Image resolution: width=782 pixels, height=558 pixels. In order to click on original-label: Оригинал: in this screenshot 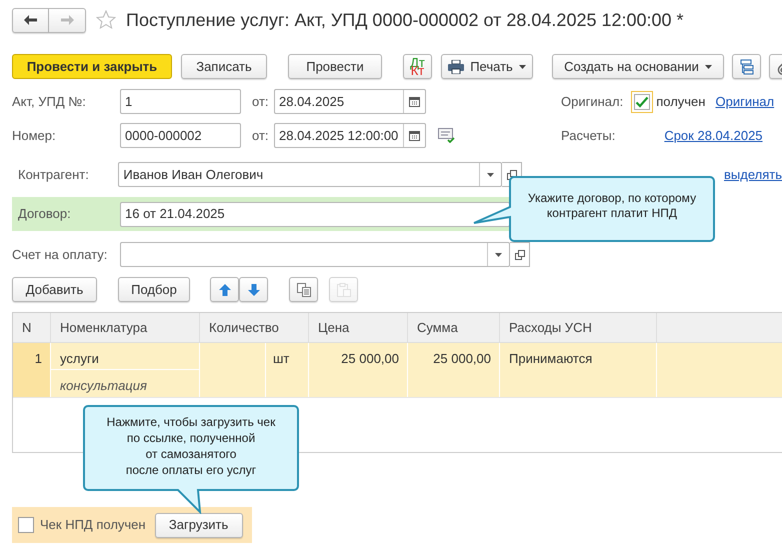, I will do `click(592, 101)`.